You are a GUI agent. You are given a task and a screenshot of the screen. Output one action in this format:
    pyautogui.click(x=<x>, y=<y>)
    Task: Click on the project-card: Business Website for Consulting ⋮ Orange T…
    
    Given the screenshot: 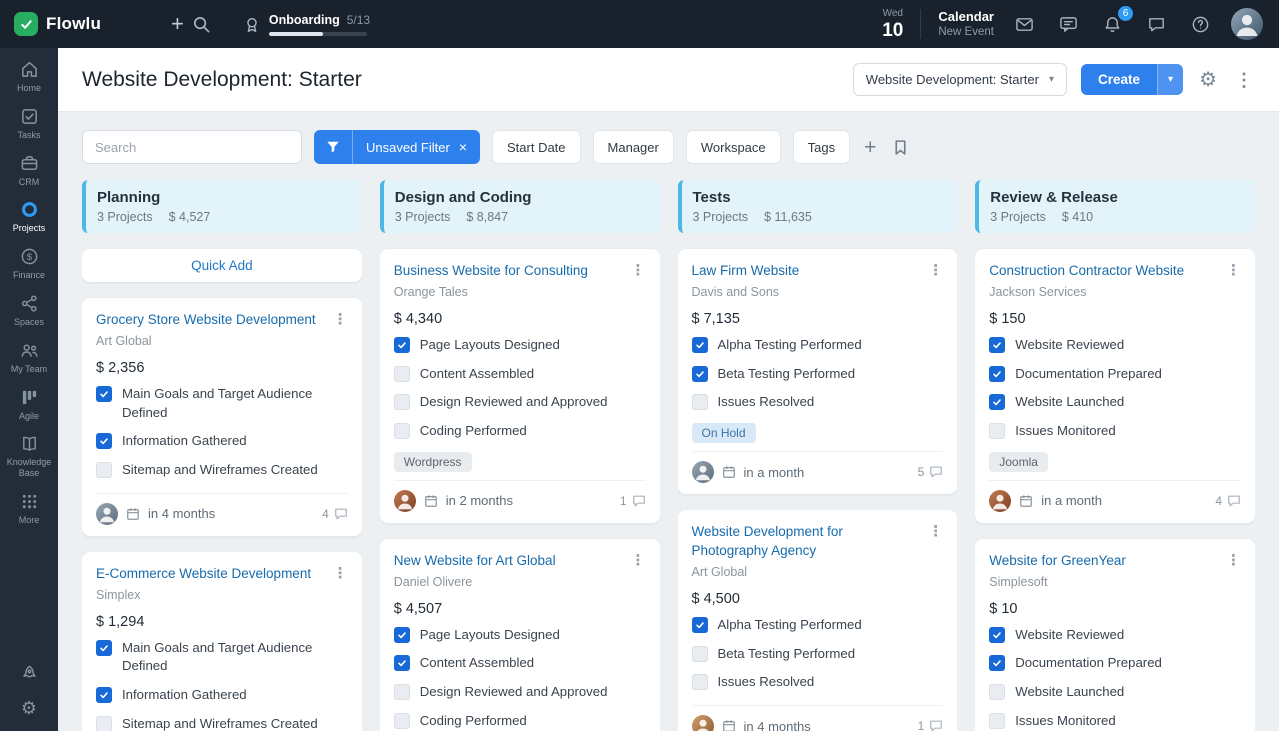 What is the action you would take?
    pyautogui.click(x=519, y=386)
    